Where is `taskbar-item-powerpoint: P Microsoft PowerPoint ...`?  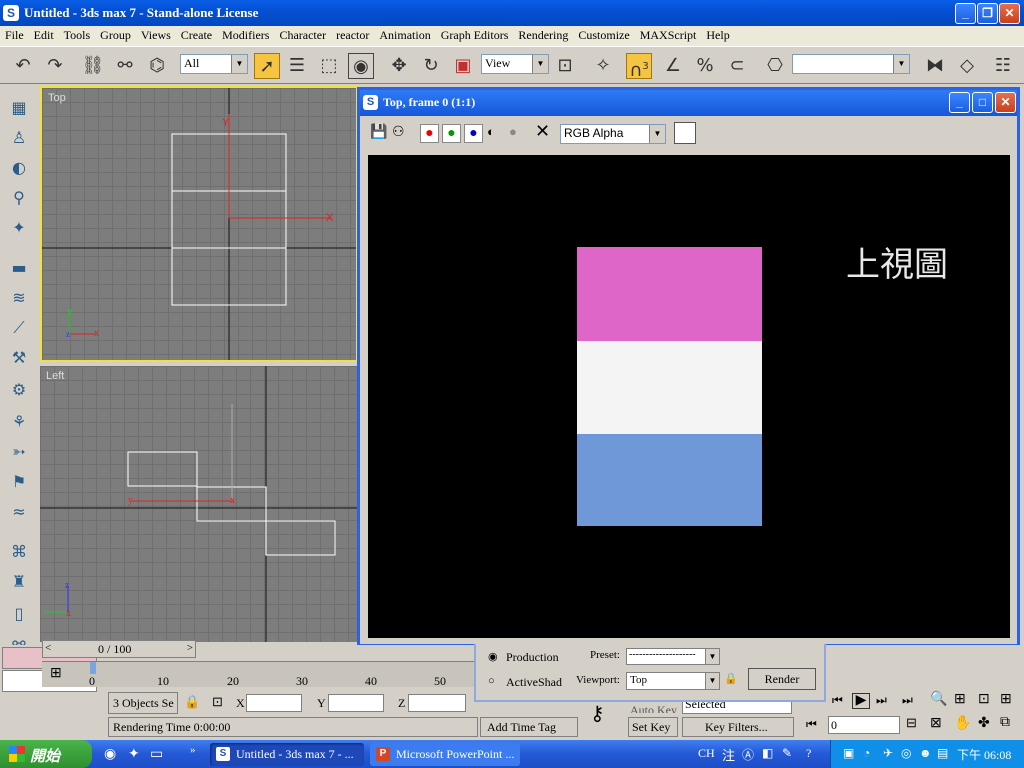 taskbar-item-powerpoint: P Microsoft PowerPoint ... is located at coordinates (445, 754).